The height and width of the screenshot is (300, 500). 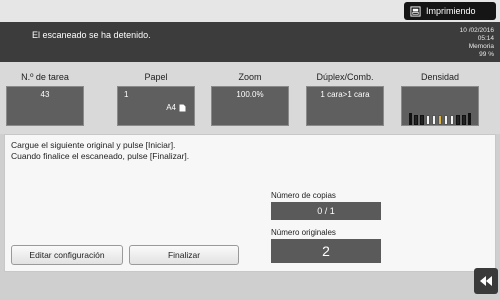 What do you see at coordinates (476, 30) in the screenshot?
I see `status-date: 10 /02/2016` at bounding box center [476, 30].